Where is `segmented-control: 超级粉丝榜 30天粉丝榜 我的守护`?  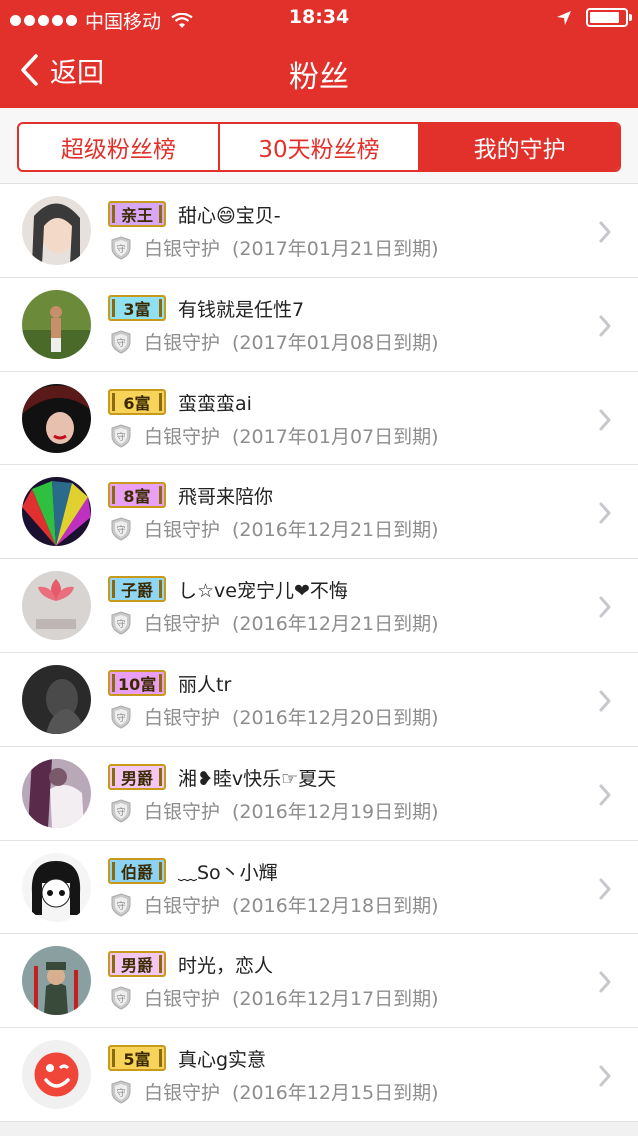 segmented-control: 超级粉丝榜 30天粉丝榜 我的守护 is located at coordinates (319, 147).